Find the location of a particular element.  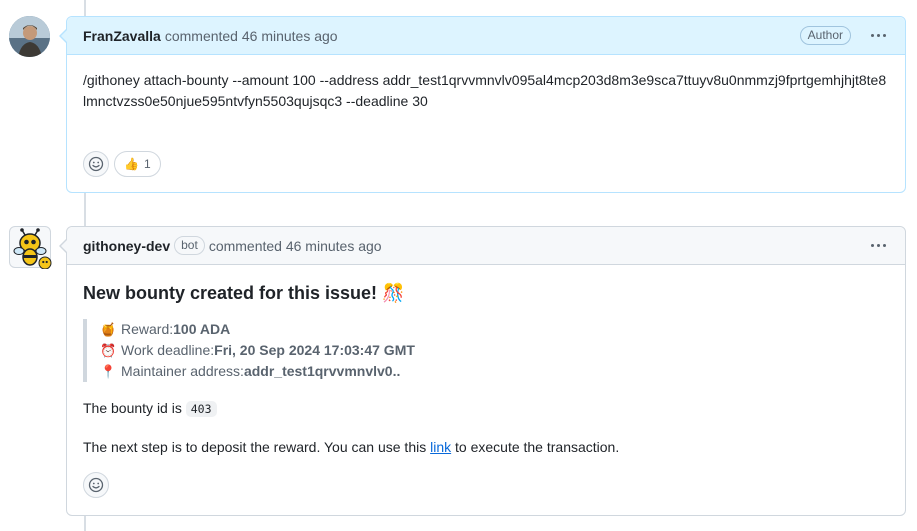

reward-label: Reward: is located at coordinates (147, 329).